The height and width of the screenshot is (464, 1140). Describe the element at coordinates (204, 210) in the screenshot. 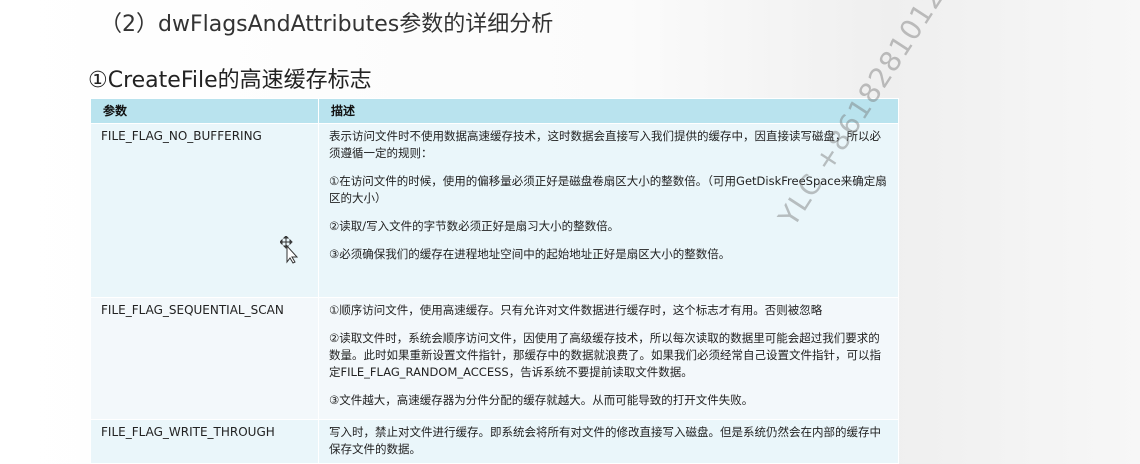

I see `flag-name: FILE_FLAG_NO_BUFFERING` at that location.